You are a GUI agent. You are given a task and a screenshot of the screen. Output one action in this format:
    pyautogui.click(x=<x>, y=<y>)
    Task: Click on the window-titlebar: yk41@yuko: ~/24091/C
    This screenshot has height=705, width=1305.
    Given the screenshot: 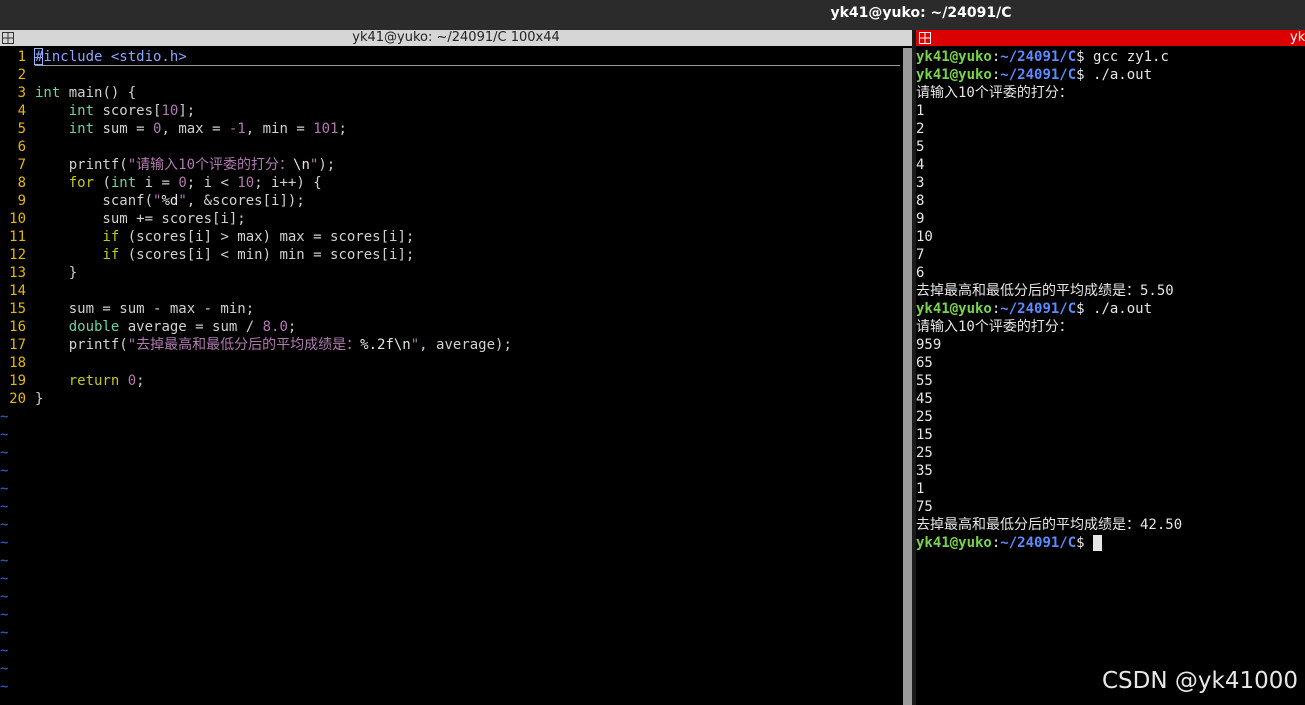 What is the action you would take?
    pyautogui.click(x=652, y=15)
    